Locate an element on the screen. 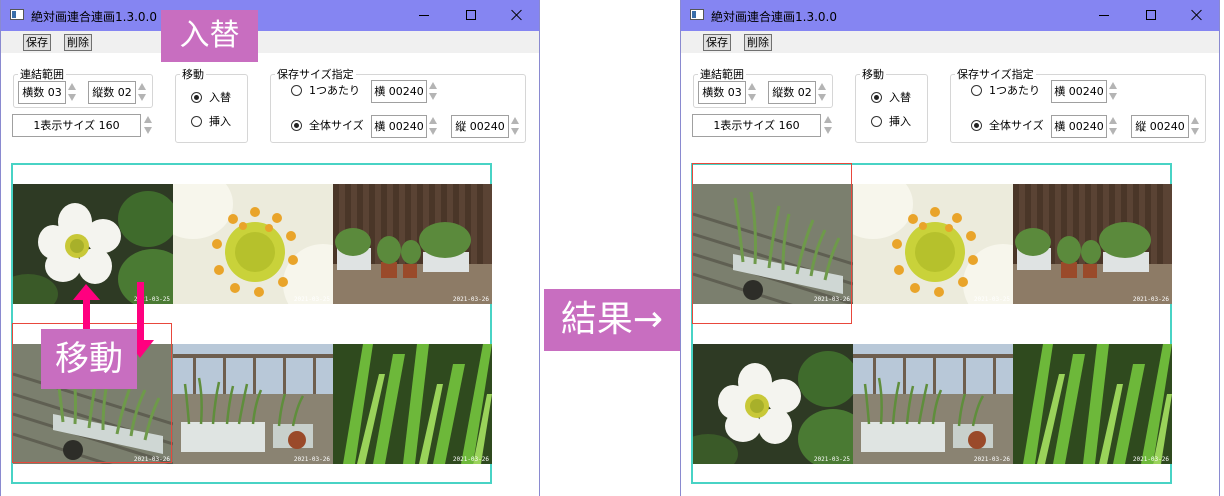 The width and height of the screenshot is (1224, 496). photo-grass-planter: 2021-03-26 is located at coordinates (773, 244).